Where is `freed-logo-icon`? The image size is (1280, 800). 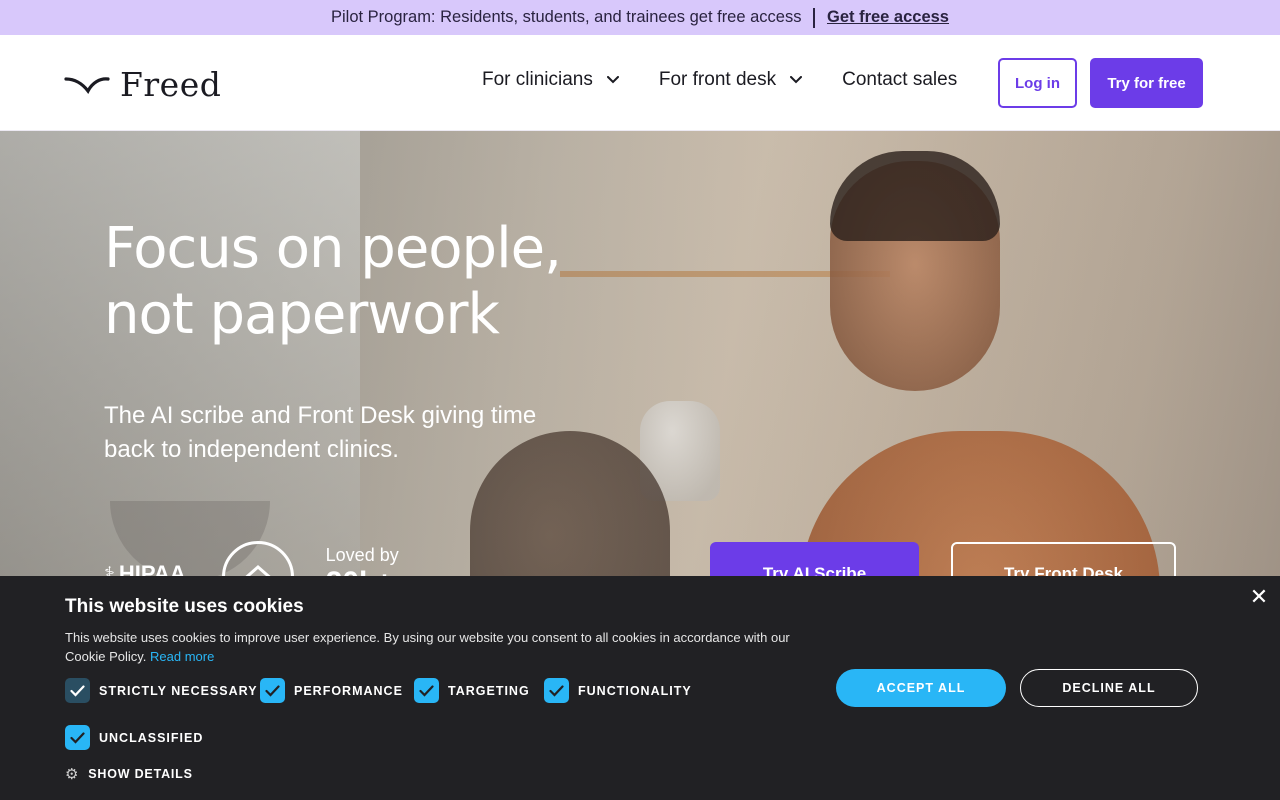
freed-logo-icon is located at coordinates (87, 85).